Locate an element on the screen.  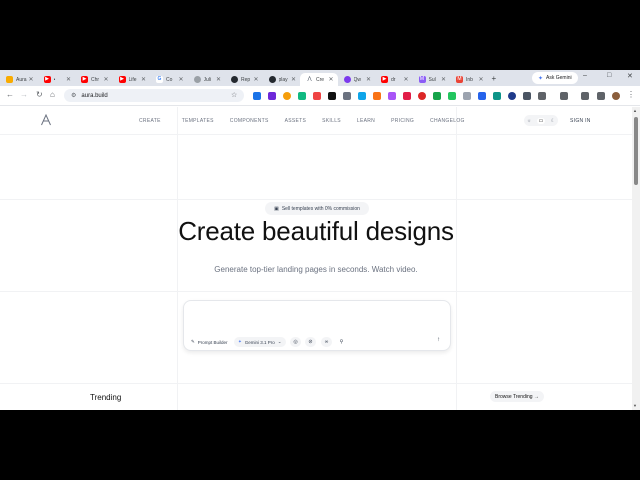
scroll-down-icon: ▼ is located at coordinates (635, 405).